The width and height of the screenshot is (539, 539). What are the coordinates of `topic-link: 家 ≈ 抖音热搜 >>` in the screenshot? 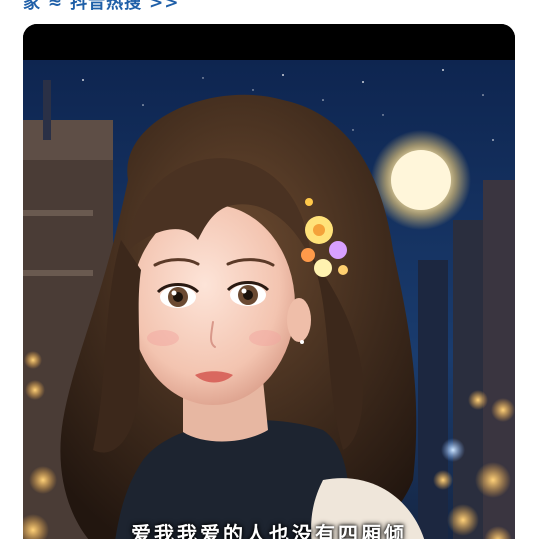 It's located at (101, 6).